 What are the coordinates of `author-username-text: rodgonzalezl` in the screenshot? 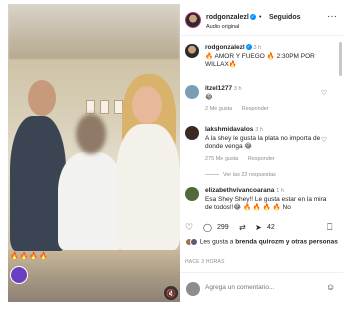 It's located at (227, 17).